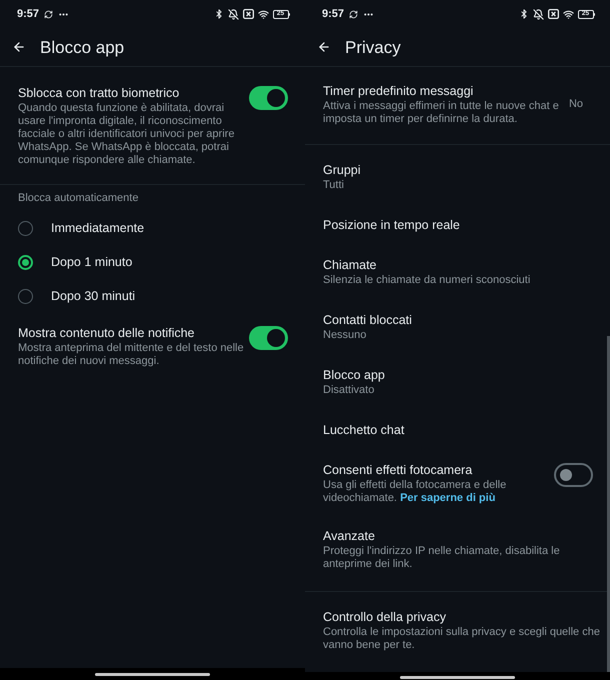 Image resolution: width=610 pixels, height=680 pixels. I want to click on setting-title: Mostra contenuto delle notifiche, so click(107, 333).